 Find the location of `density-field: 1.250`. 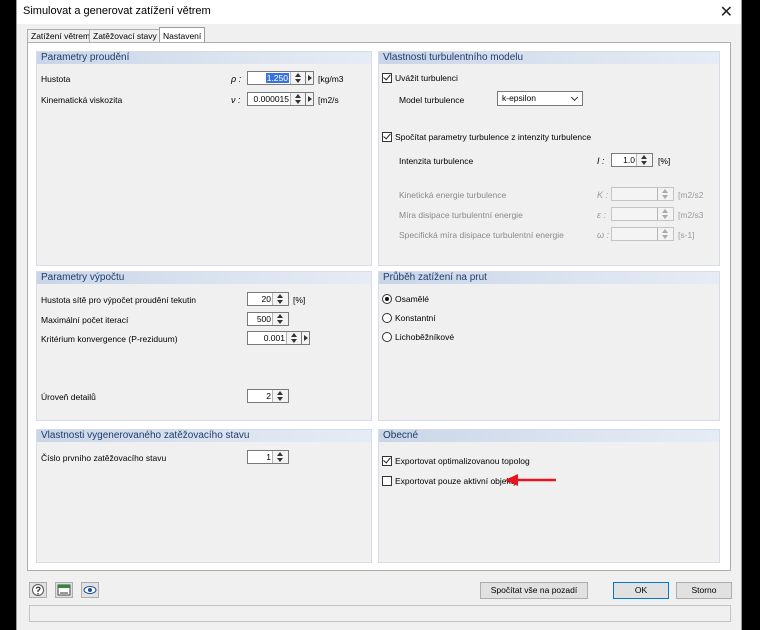

density-field: 1.250 is located at coordinates (277, 78).